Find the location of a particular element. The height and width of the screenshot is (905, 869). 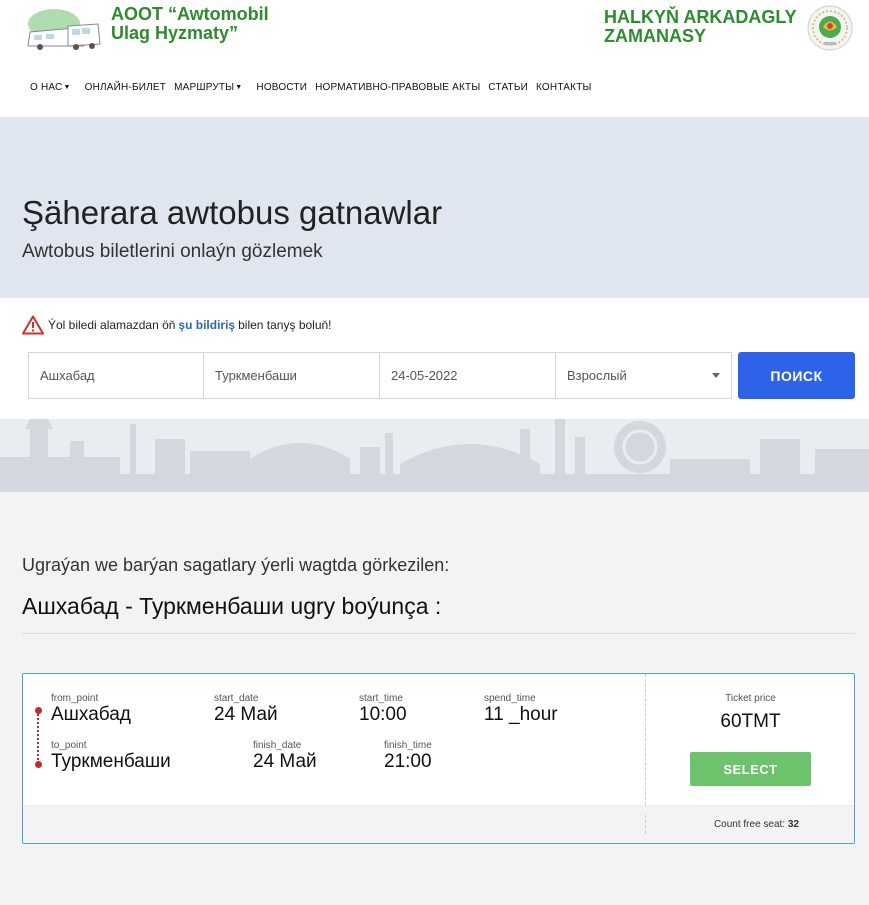

nav-item-label: СТАТЬИ is located at coordinates (508, 87).